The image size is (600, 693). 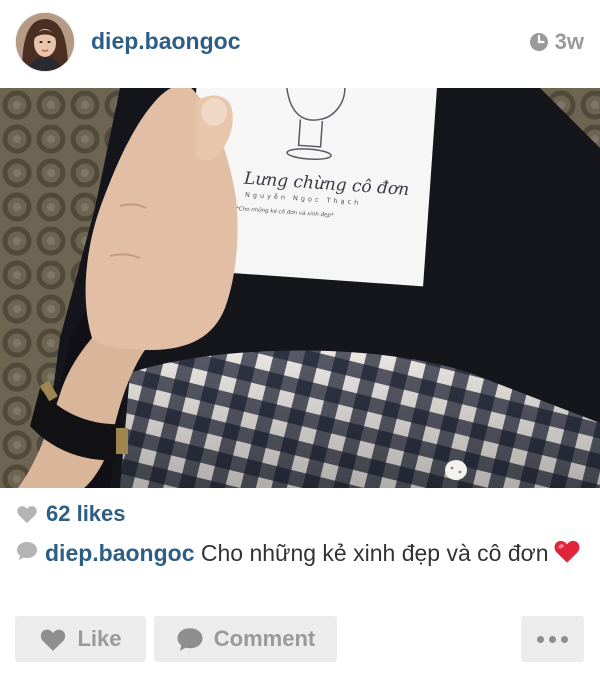 What do you see at coordinates (99, 638) in the screenshot?
I see `like-button-label: Like` at bounding box center [99, 638].